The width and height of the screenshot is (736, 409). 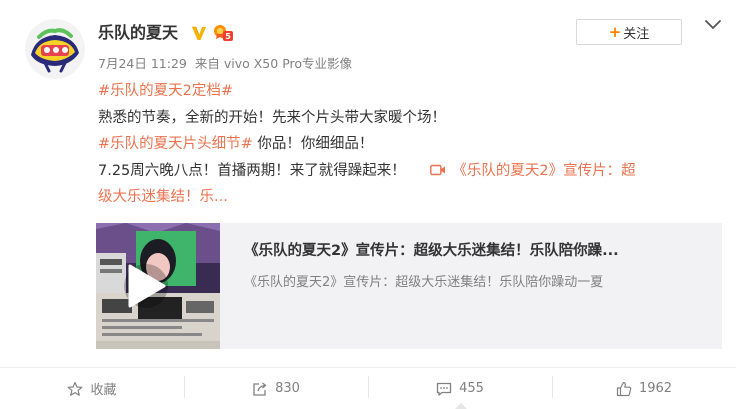 I want to click on content-line: #乐队的夏天片头细节# 你品！你细细品！, so click(x=411, y=144).